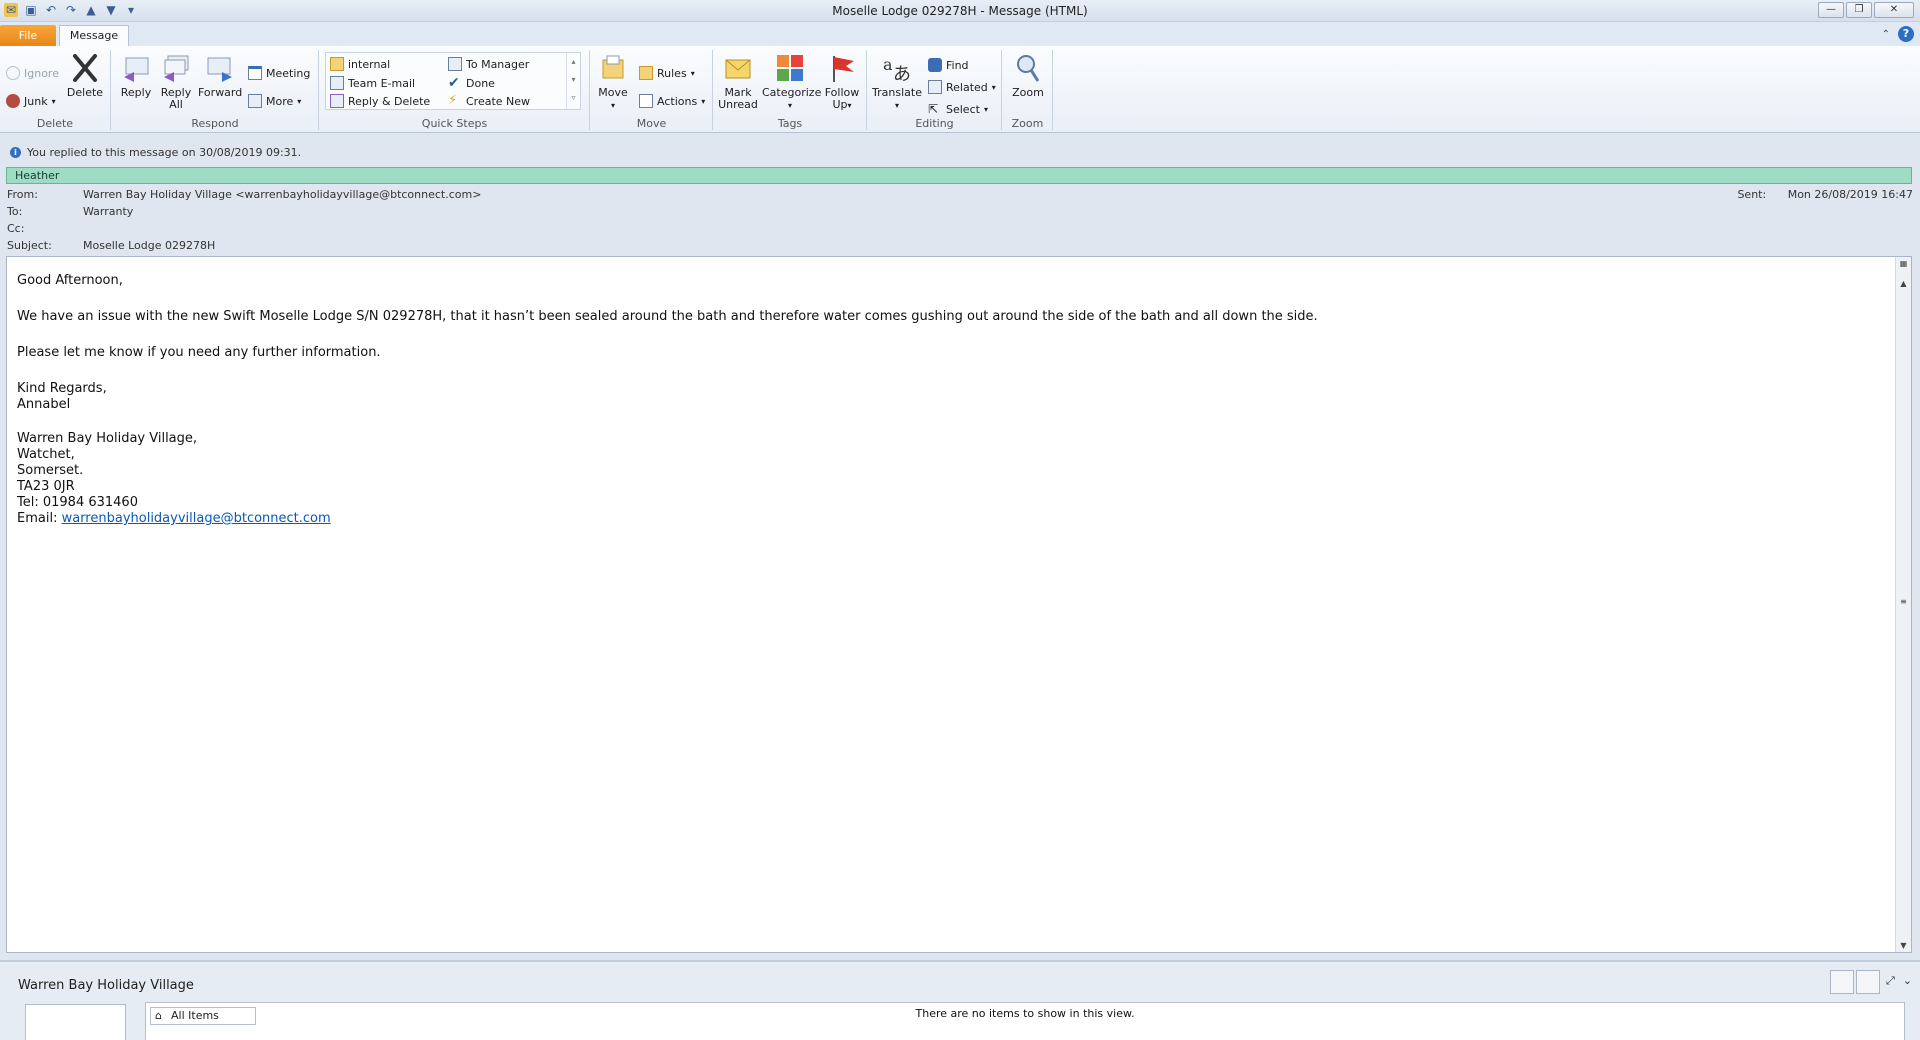 This screenshot has width=1920, height=1040. Describe the element at coordinates (962, 87) in the screenshot. I see `related-button: Related ▾` at that location.